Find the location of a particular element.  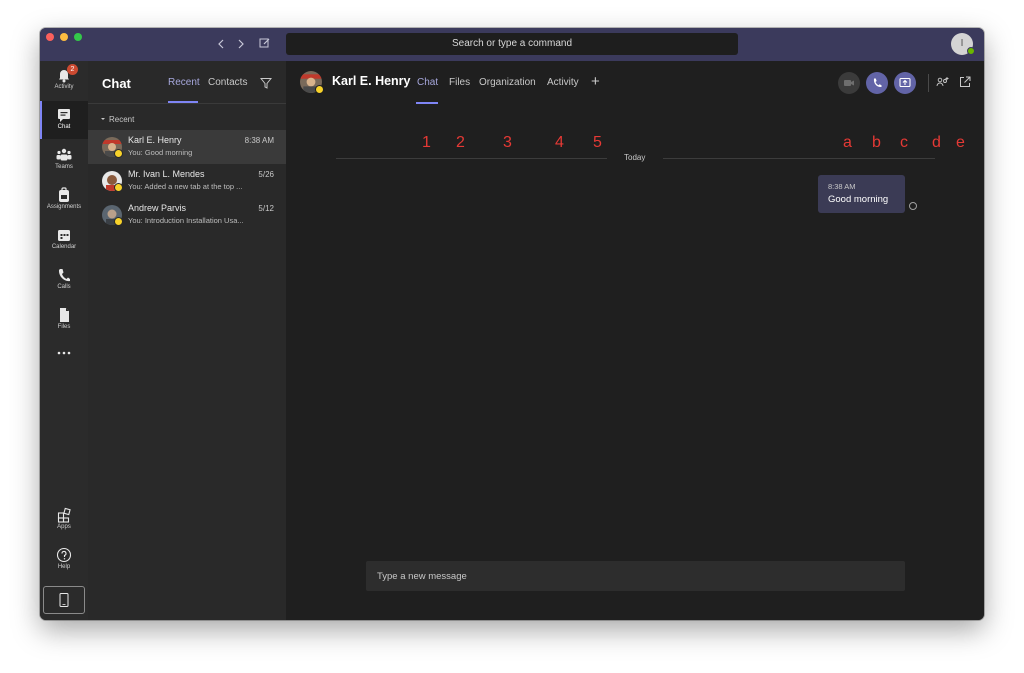

rail-item-activity: 2 Activity is located at coordinates (64, 80).